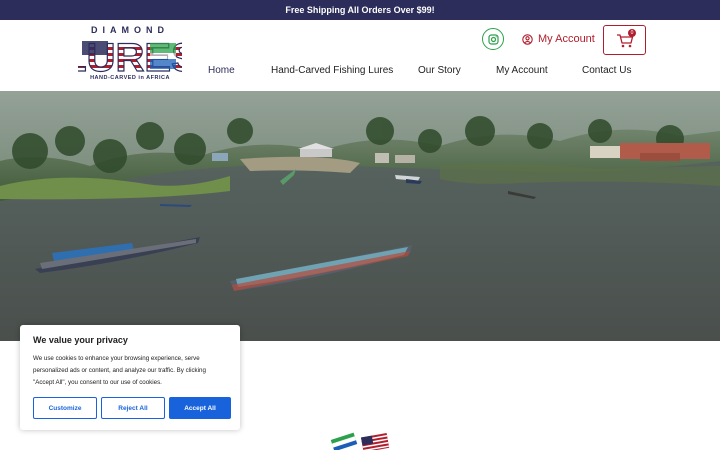  I want to click on announcement-text: Free Shipping All Orders Over $99!, so click(360, 10).